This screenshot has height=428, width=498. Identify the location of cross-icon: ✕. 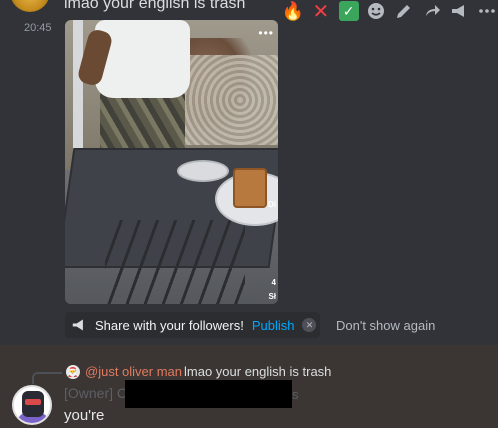
(321, 11).